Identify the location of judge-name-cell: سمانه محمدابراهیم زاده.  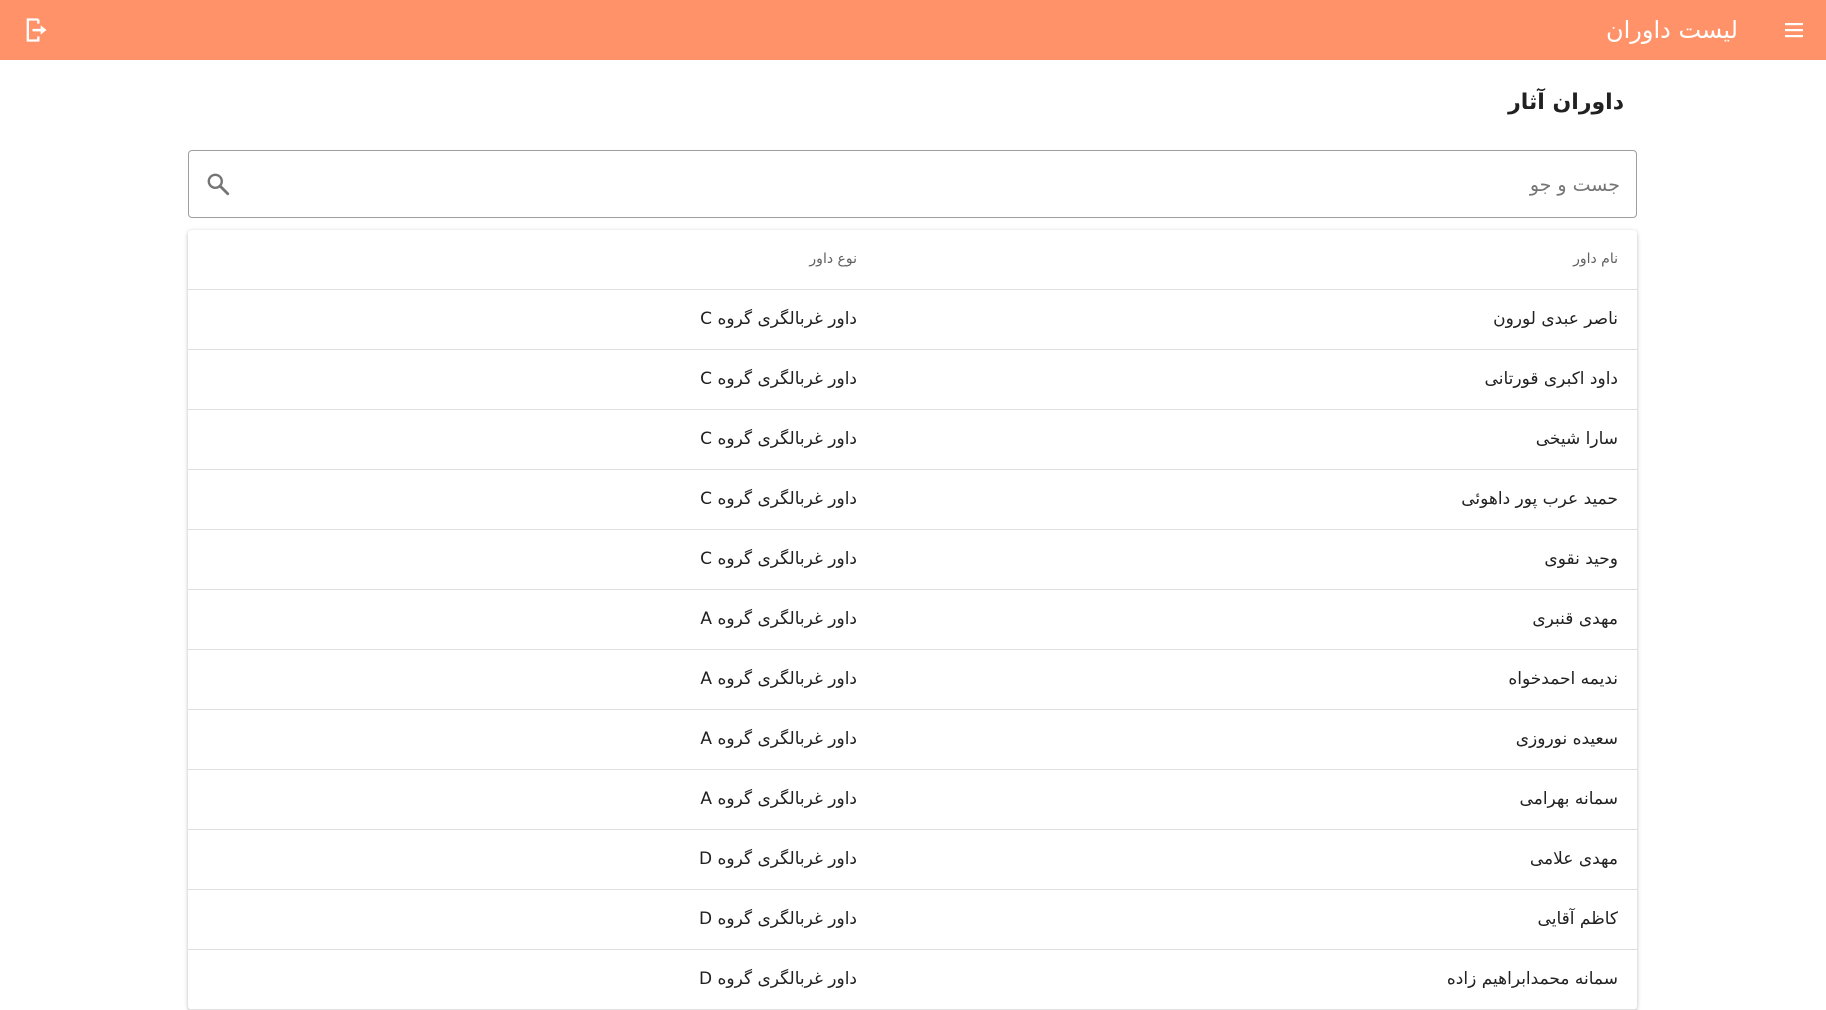
(1532, 979).